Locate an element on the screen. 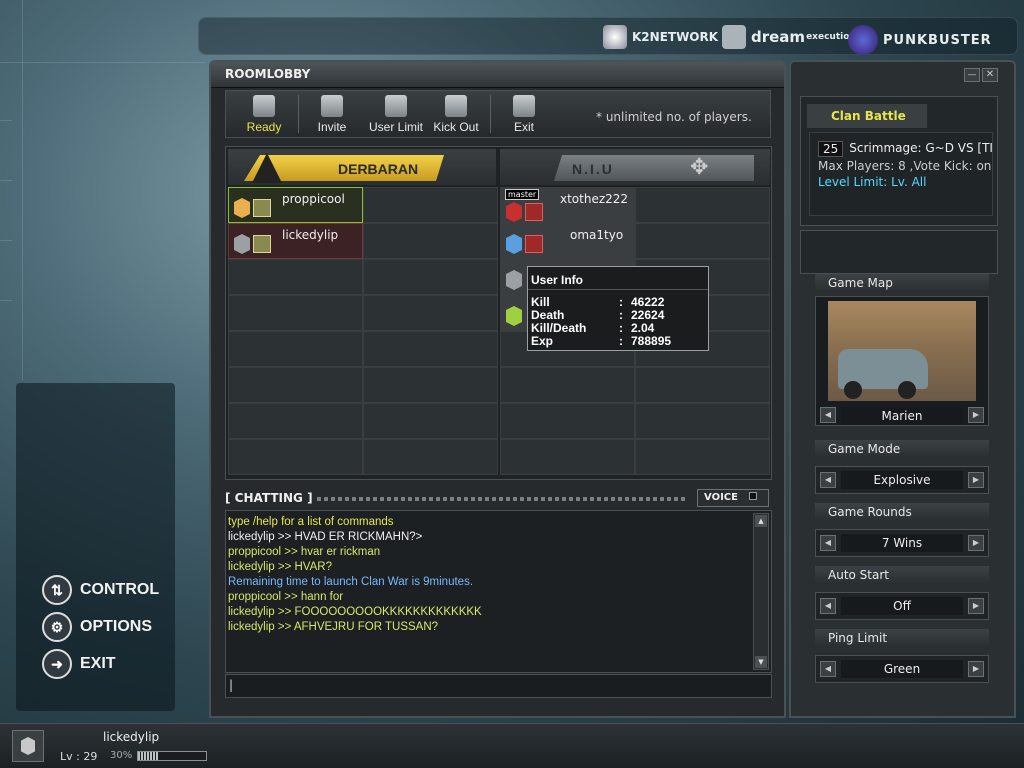  control-label: CONTROL is located at coordinates (120, 589).